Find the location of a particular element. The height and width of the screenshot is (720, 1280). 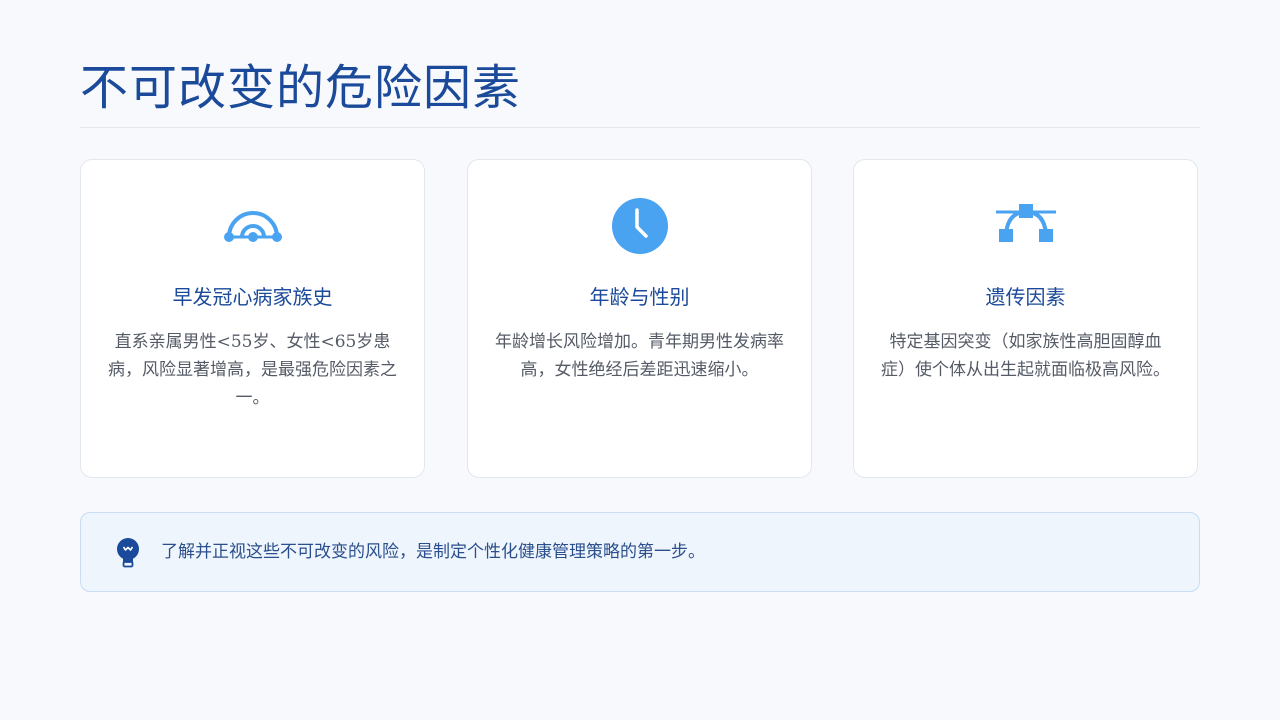

card-title: 遗传因素 is located at coordinates (1025, 297).